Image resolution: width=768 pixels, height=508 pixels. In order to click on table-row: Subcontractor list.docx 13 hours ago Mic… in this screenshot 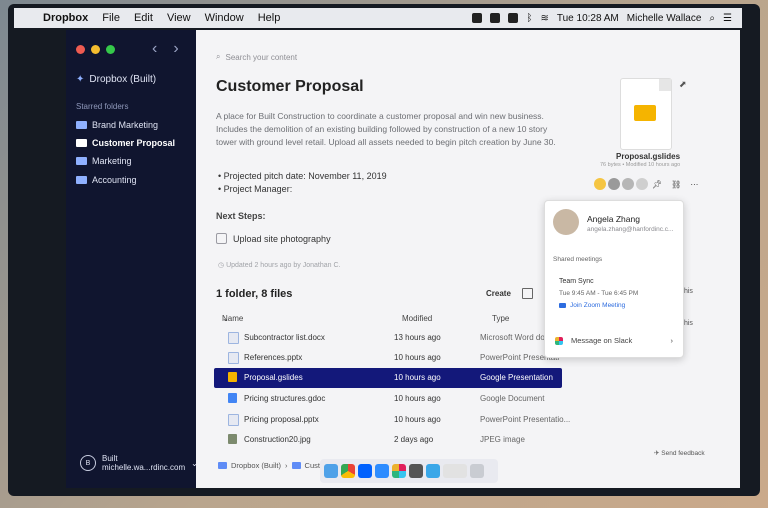, I will do `click(388, 338)`.